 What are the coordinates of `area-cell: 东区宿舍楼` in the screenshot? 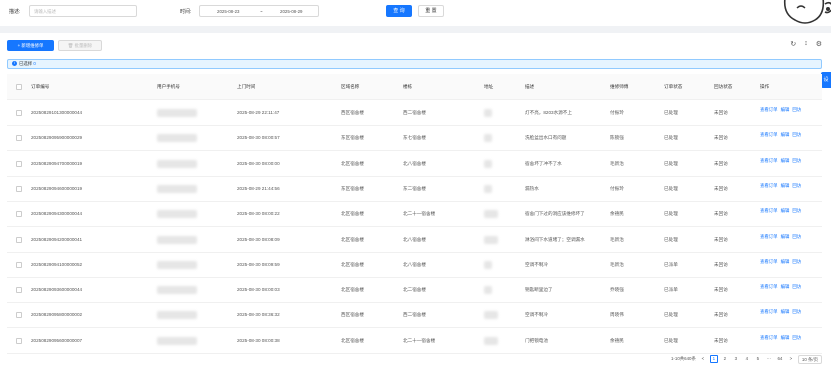 It's located at (352, 188).